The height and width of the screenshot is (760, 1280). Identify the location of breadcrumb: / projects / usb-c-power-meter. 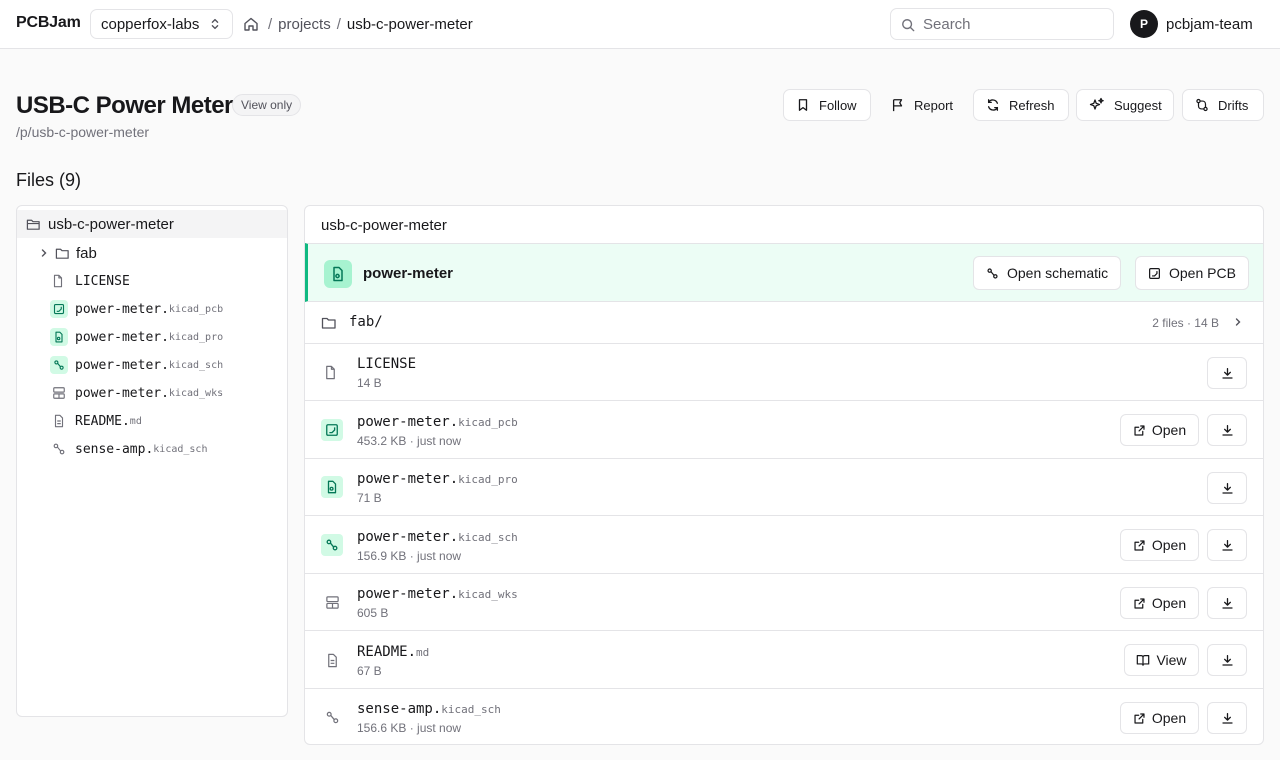
(370, 24).